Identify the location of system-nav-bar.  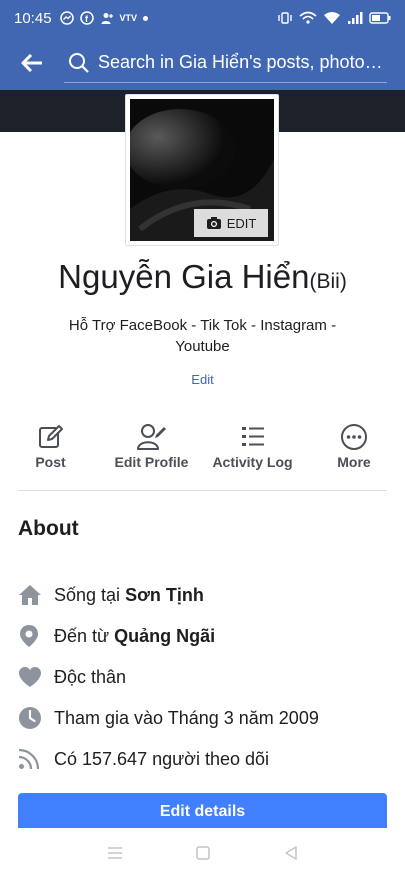
(202, 853).